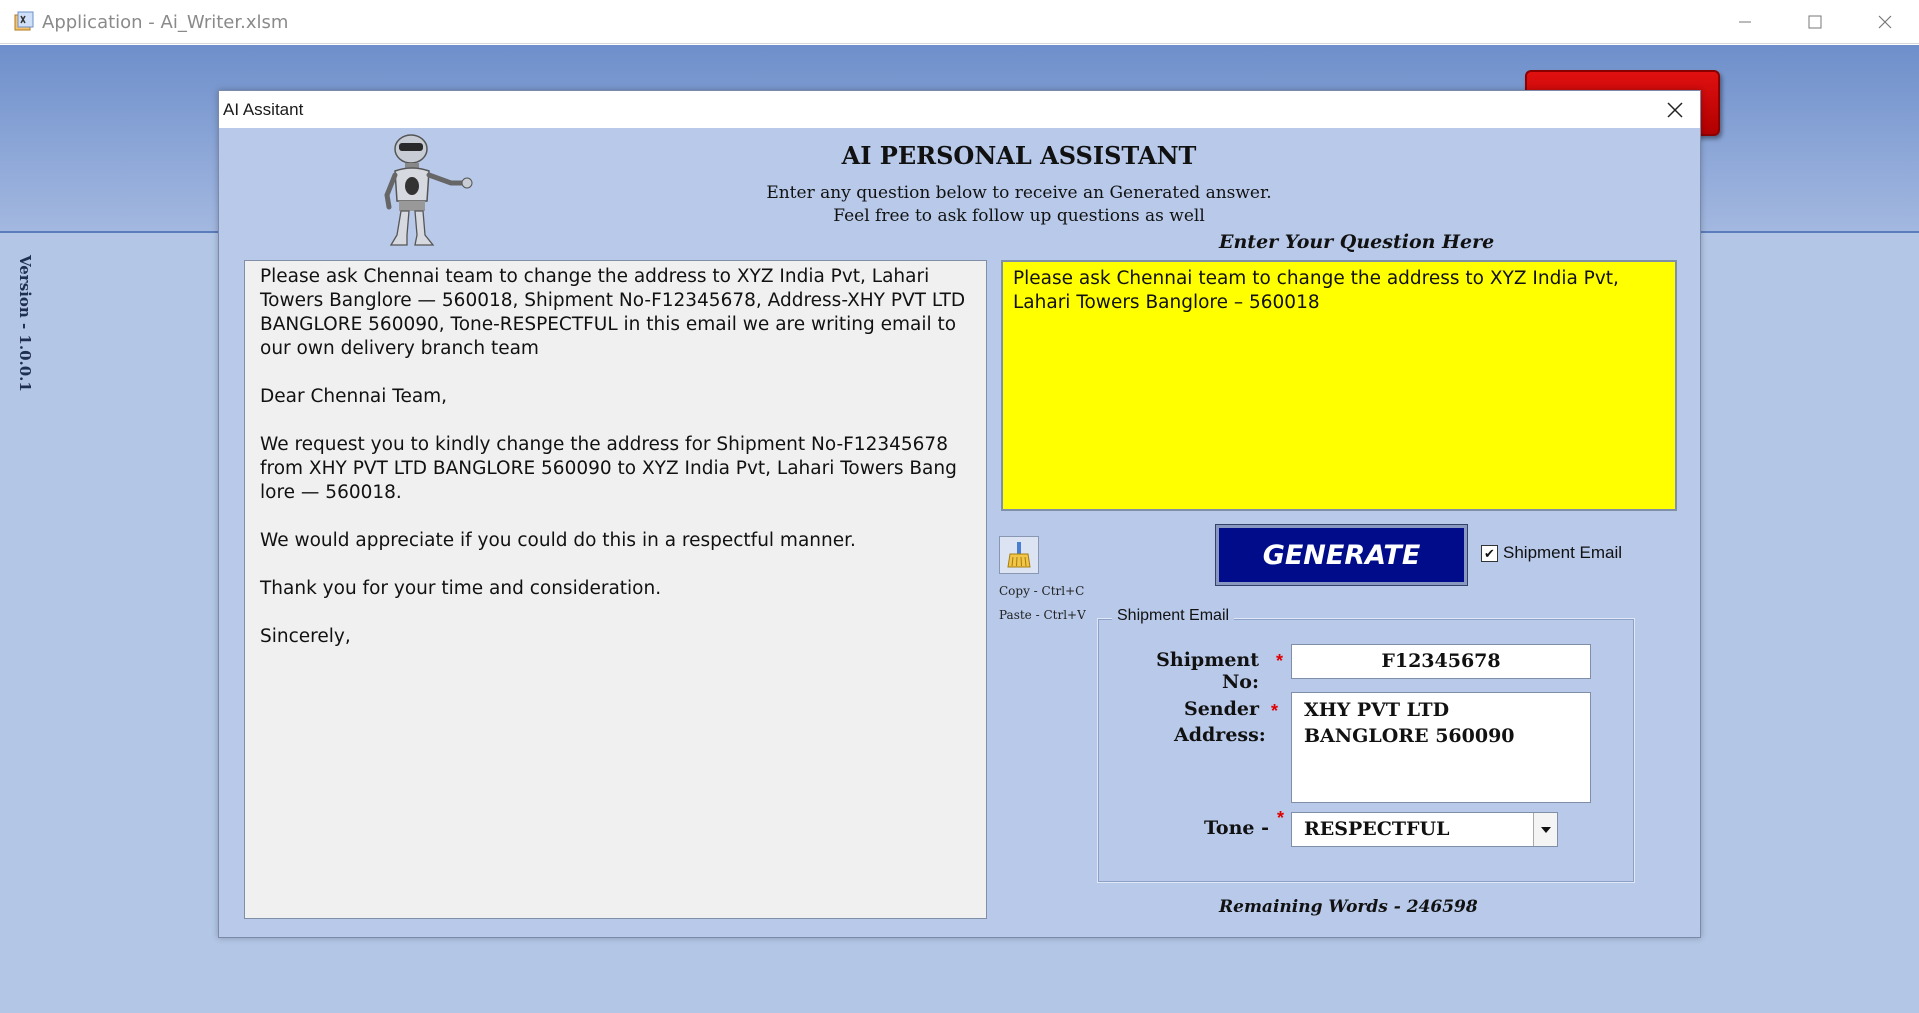 This screenshot has height=1013, width=1919. I want to click on minimize-icon, so click(1745, 22).